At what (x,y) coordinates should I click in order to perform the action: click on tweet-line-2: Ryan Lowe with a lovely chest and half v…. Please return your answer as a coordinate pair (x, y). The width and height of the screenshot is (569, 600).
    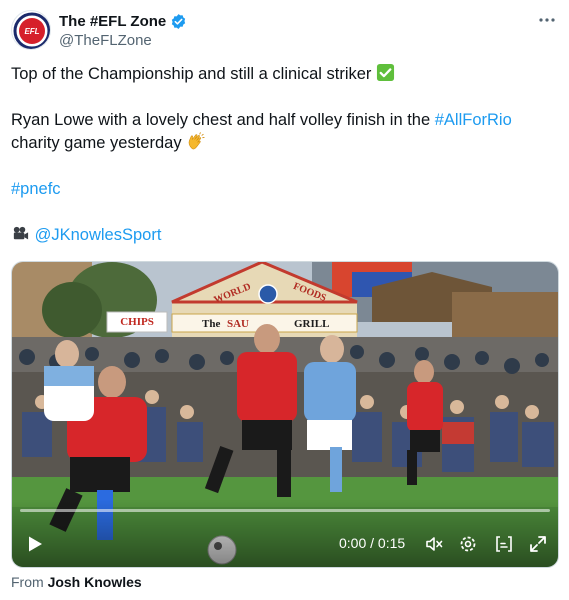
    Looking at the image, I should click on (261, 120).